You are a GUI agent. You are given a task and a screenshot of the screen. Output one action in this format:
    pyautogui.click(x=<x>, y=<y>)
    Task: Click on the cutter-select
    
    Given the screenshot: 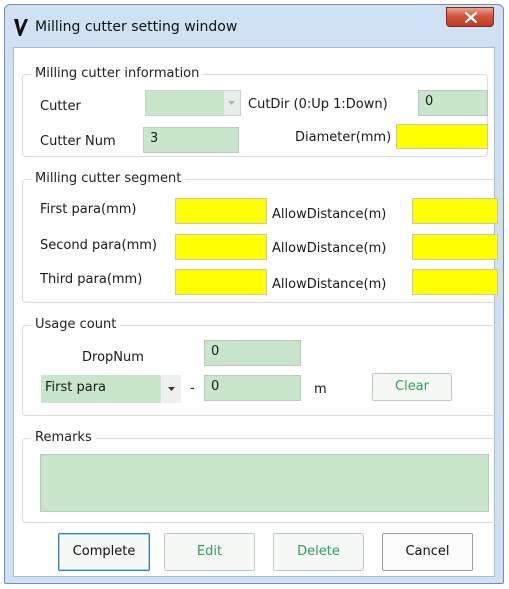 What is the action you would take?
    pyautogui.click(x=193, y=103)
    